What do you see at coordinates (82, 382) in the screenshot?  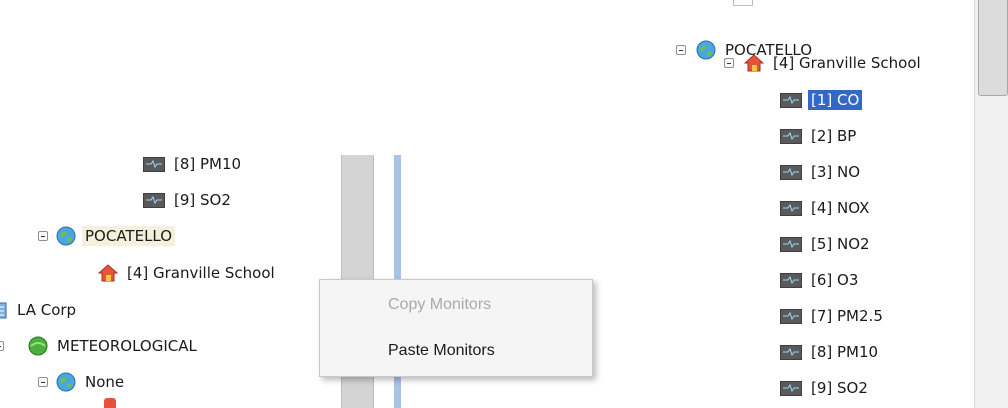 I see `tree-item-none: None` at bounding box center [82, 382].